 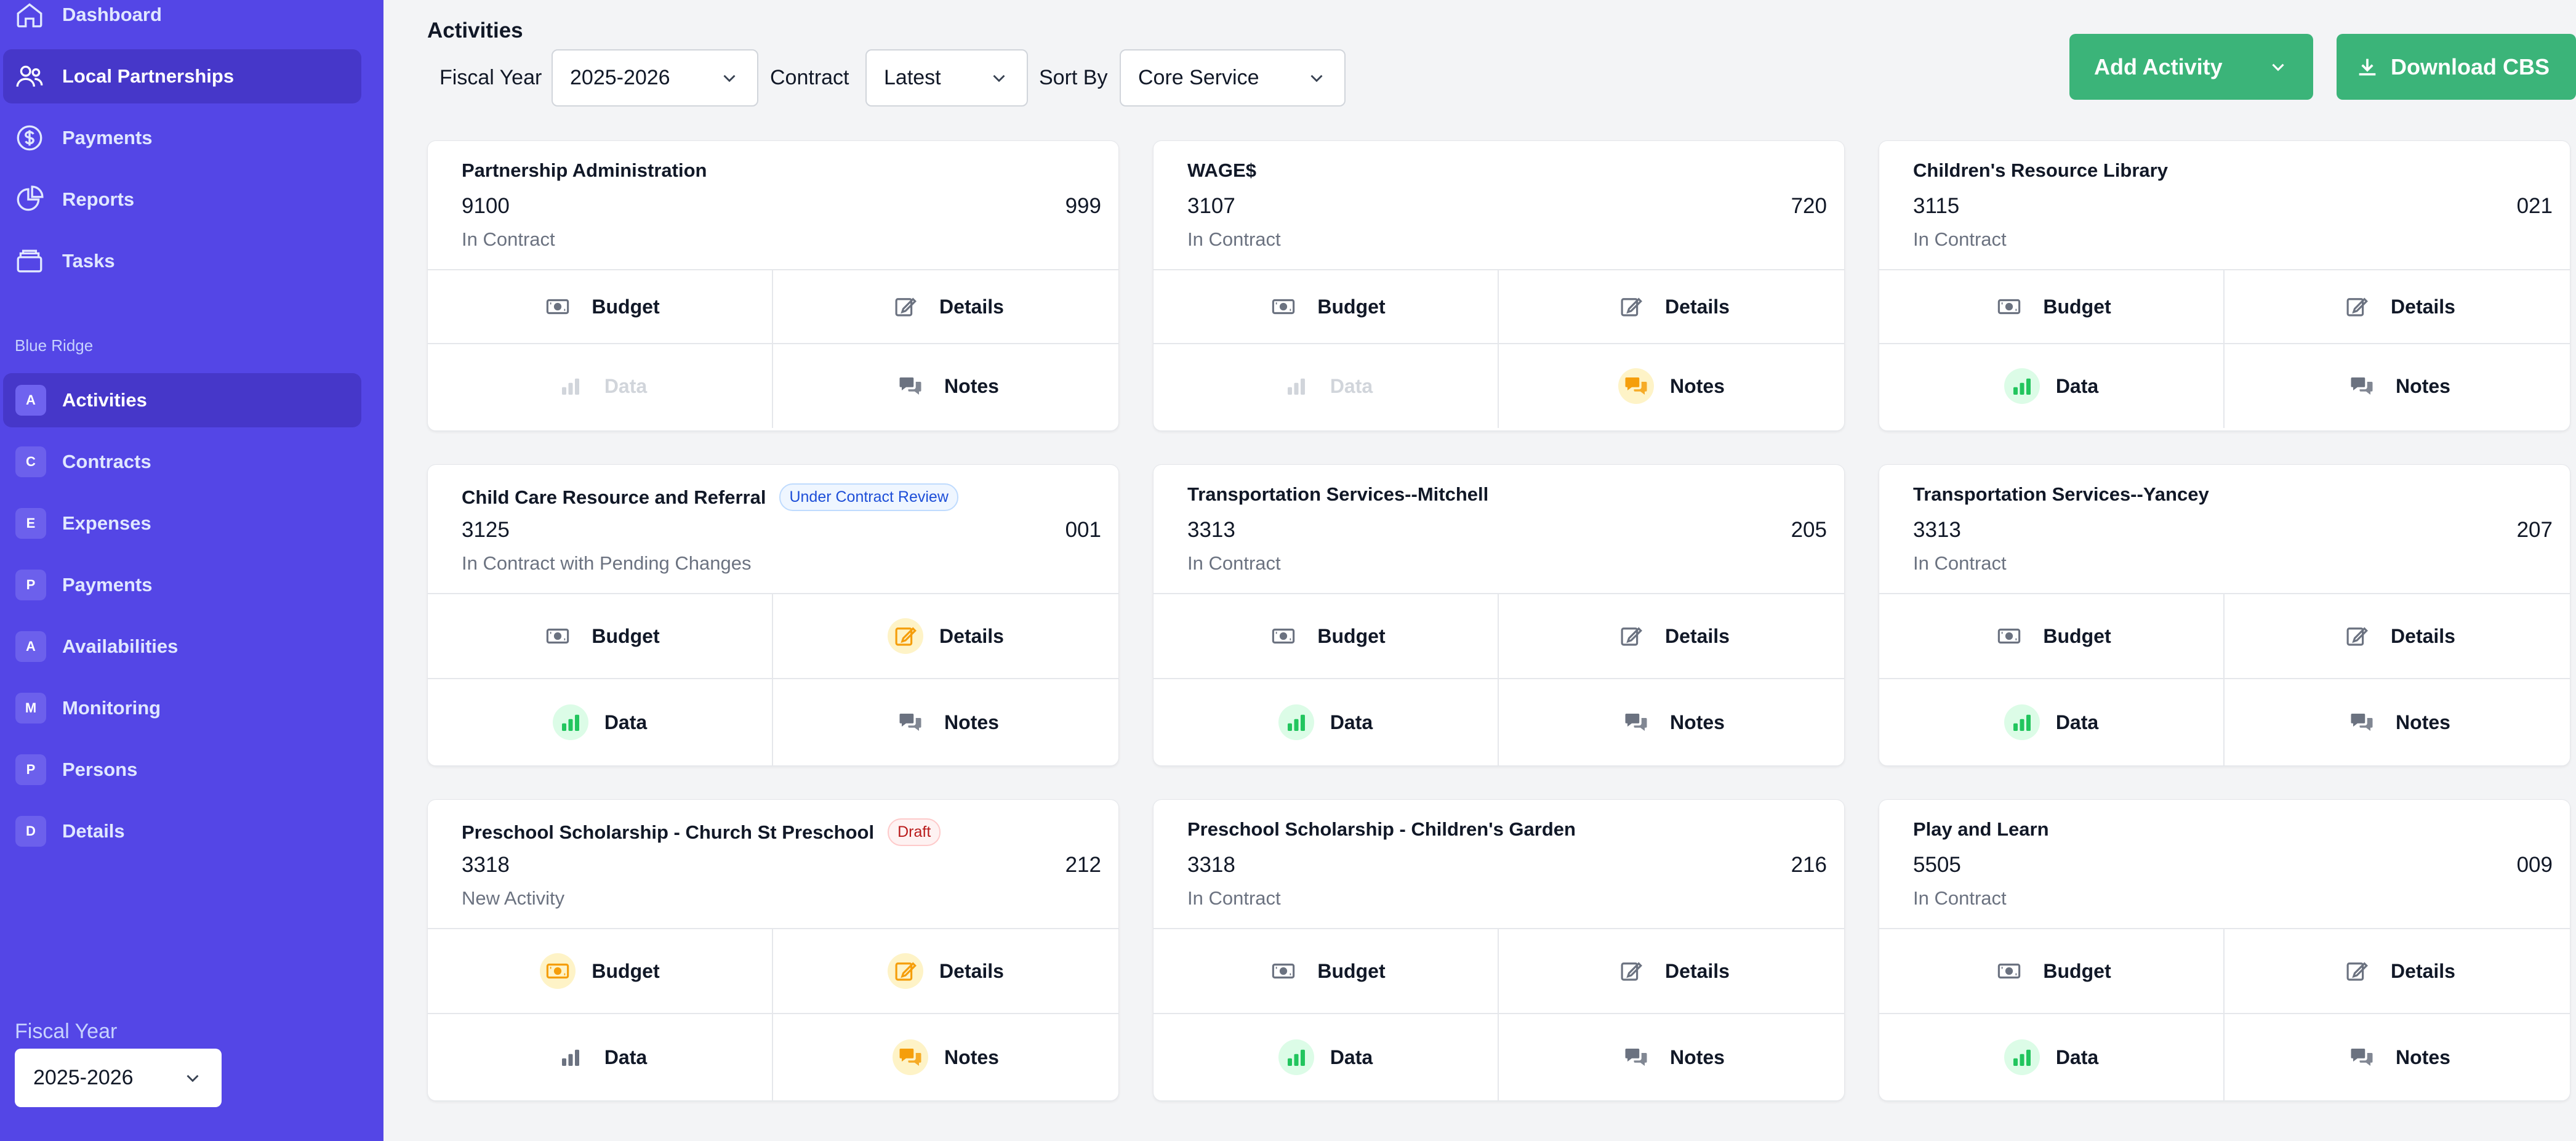 I want to click on add-activity-button: Add Activity, so click(x=2191, y=67).